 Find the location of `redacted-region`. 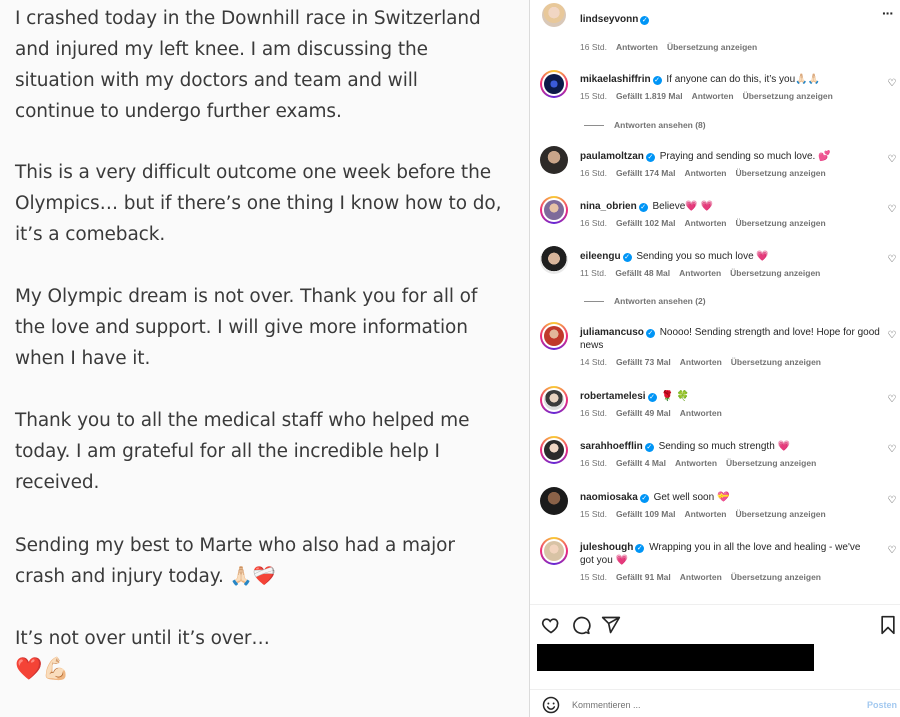

redacted-region is located at coordinates (675, 657).